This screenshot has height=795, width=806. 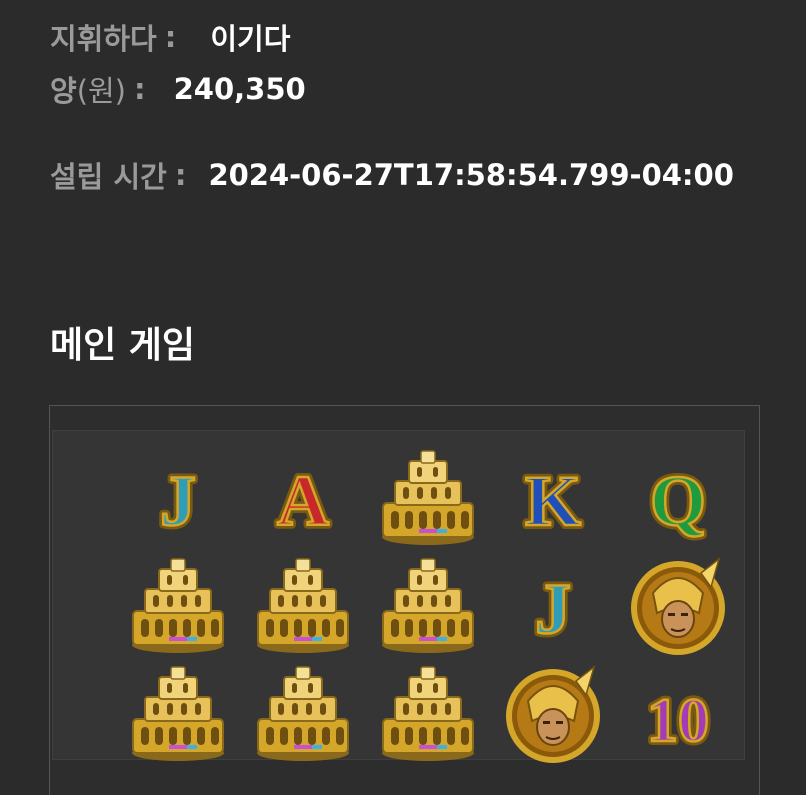 I want to click on result-colon: :, so click(x=170, y=37).